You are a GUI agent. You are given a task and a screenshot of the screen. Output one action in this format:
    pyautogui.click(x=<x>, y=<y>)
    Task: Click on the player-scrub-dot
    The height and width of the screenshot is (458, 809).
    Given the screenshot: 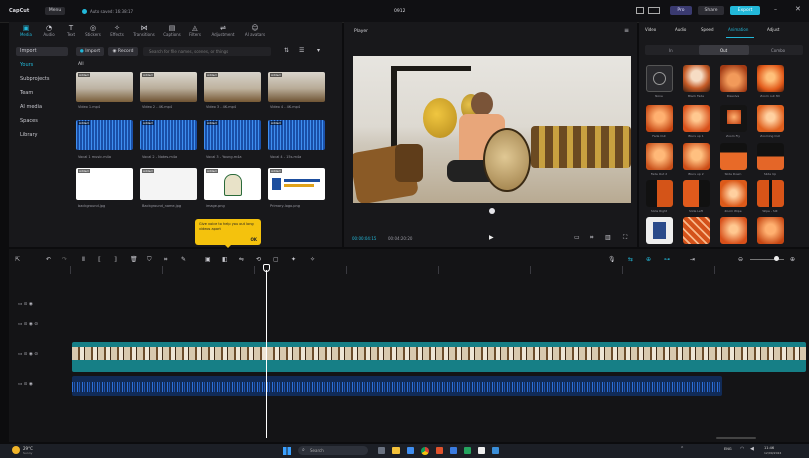 What is the action you would take?
    pyautogui.click(x=492, y=211)
    